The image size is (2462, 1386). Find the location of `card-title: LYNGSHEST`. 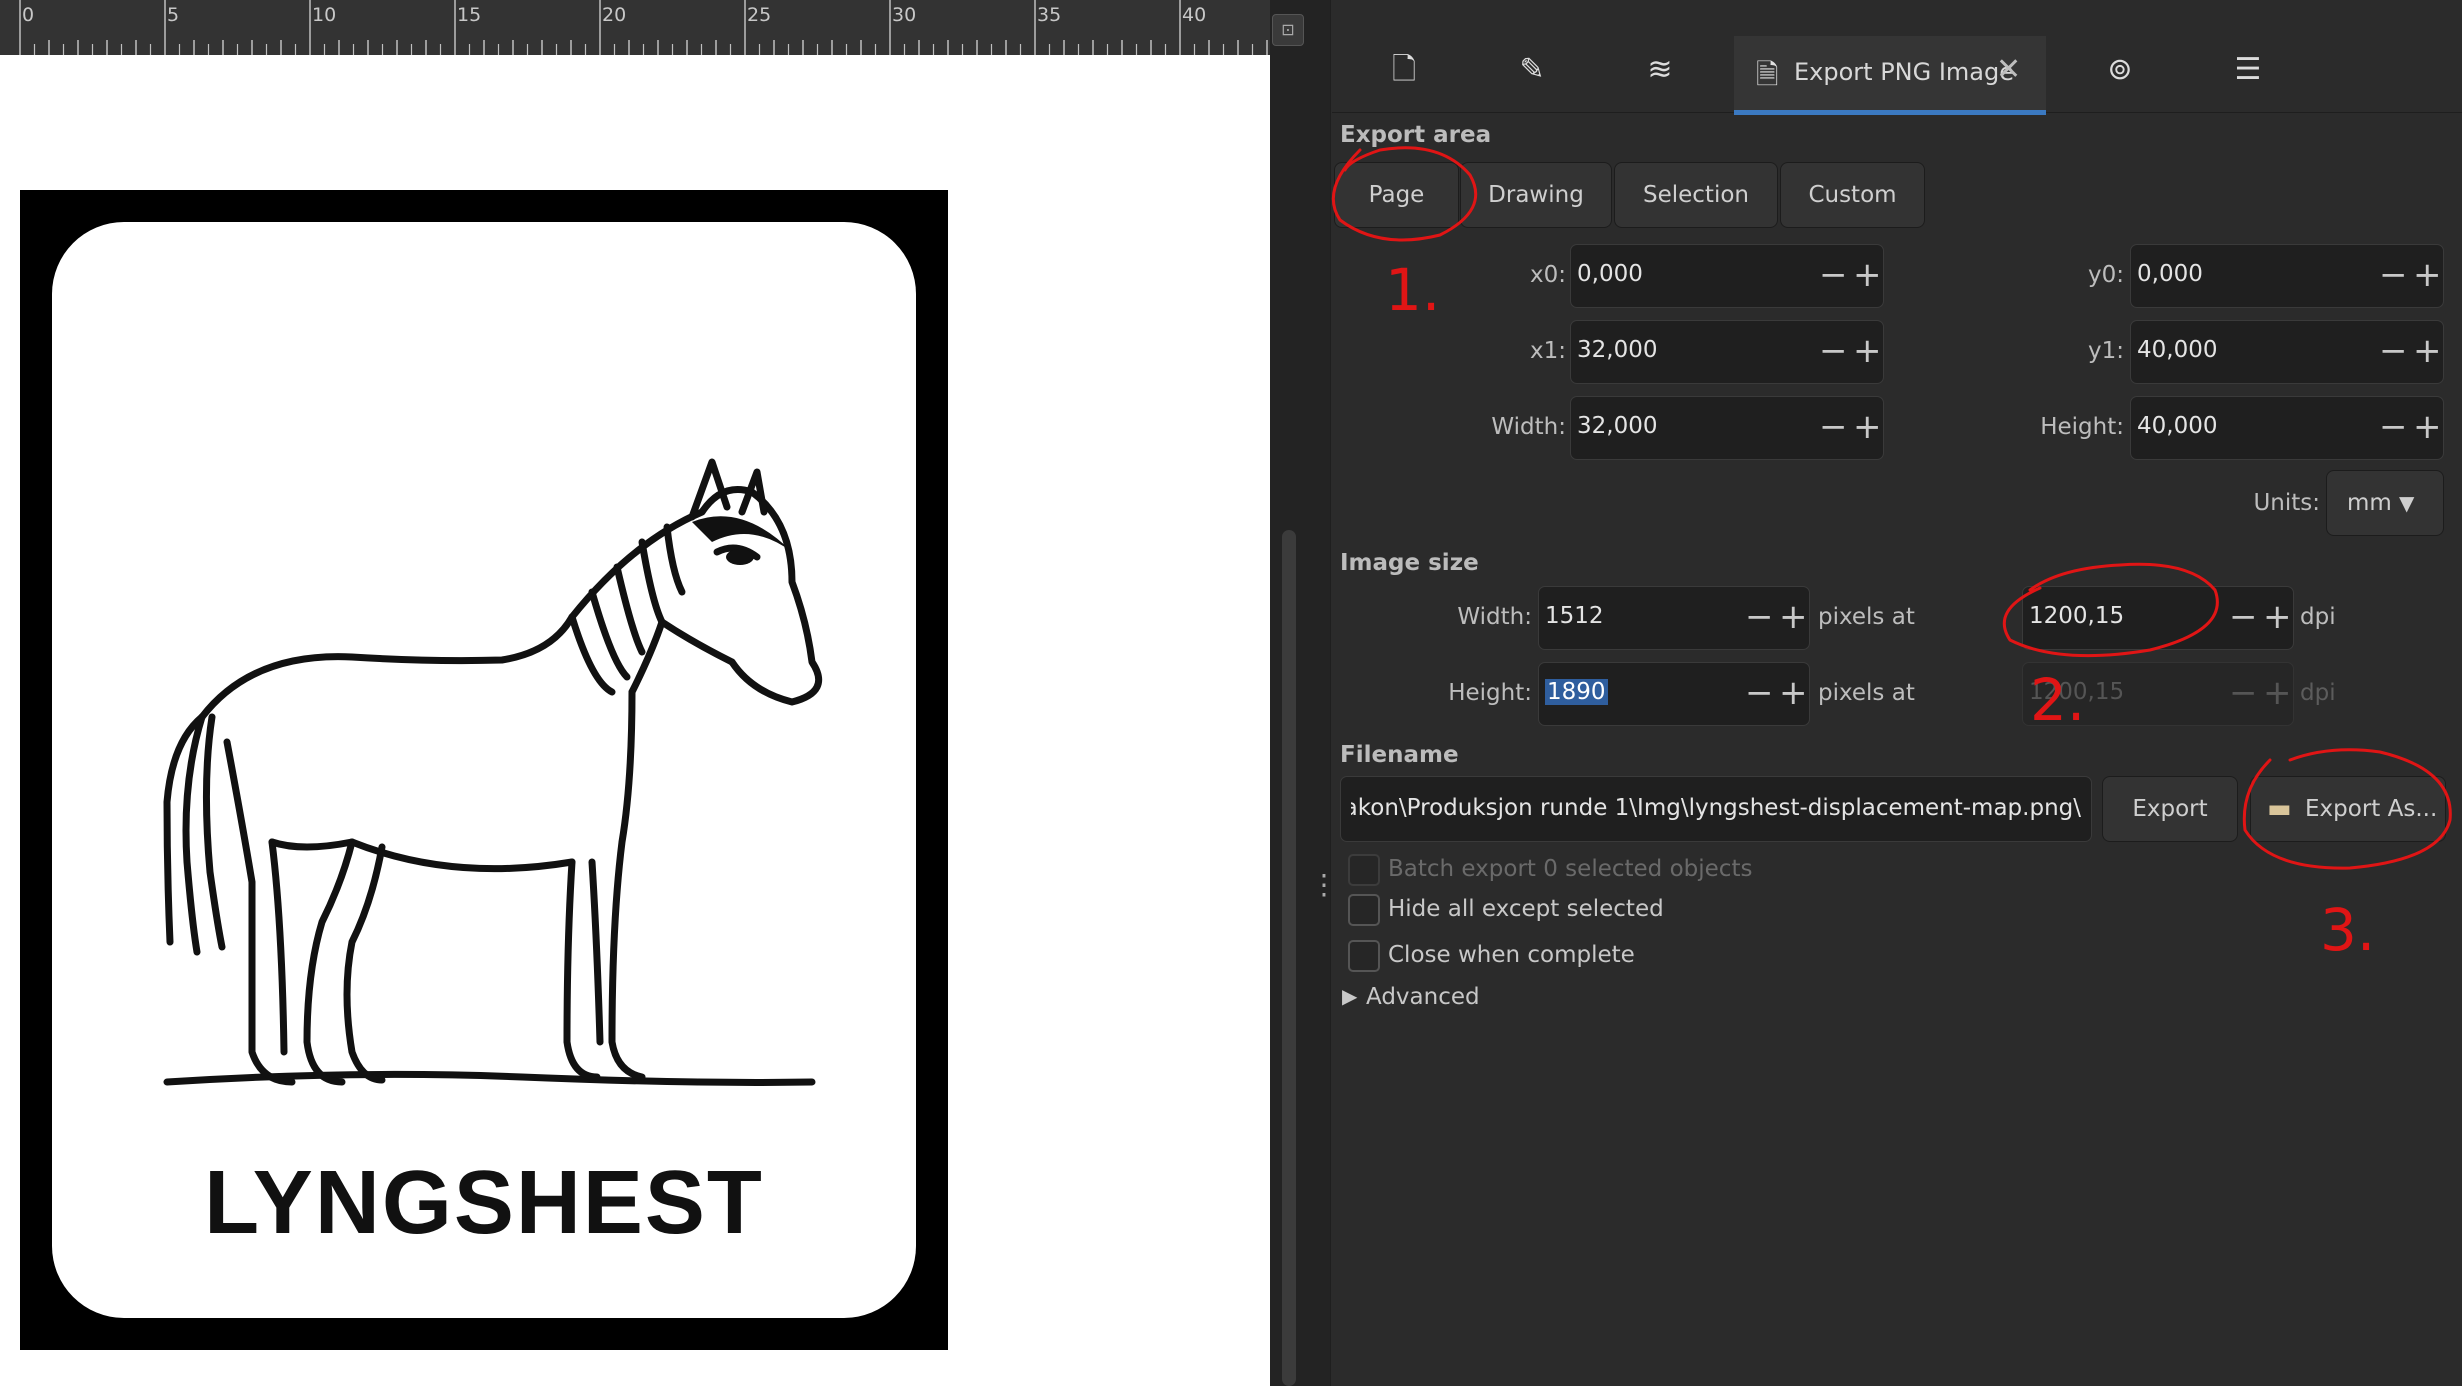

card-title: LYNGSHEST is located at coordinates (484, 1203).